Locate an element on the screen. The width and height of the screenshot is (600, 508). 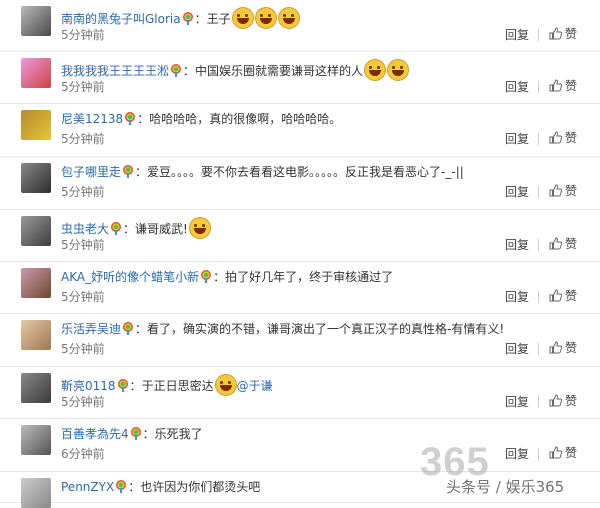
comment-line: 靳亮0118 ：于正日思密达 @于谦 is located at coordinates (167, 385).